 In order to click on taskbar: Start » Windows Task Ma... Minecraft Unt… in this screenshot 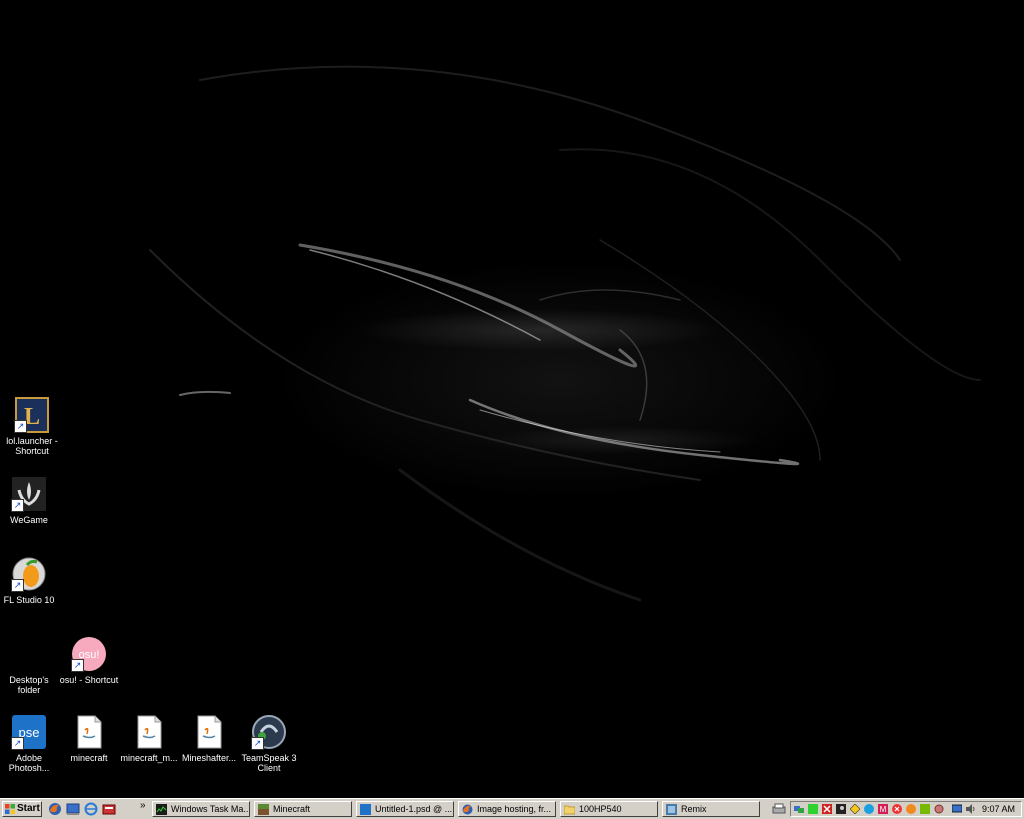, I will do `click(512, 808)`.